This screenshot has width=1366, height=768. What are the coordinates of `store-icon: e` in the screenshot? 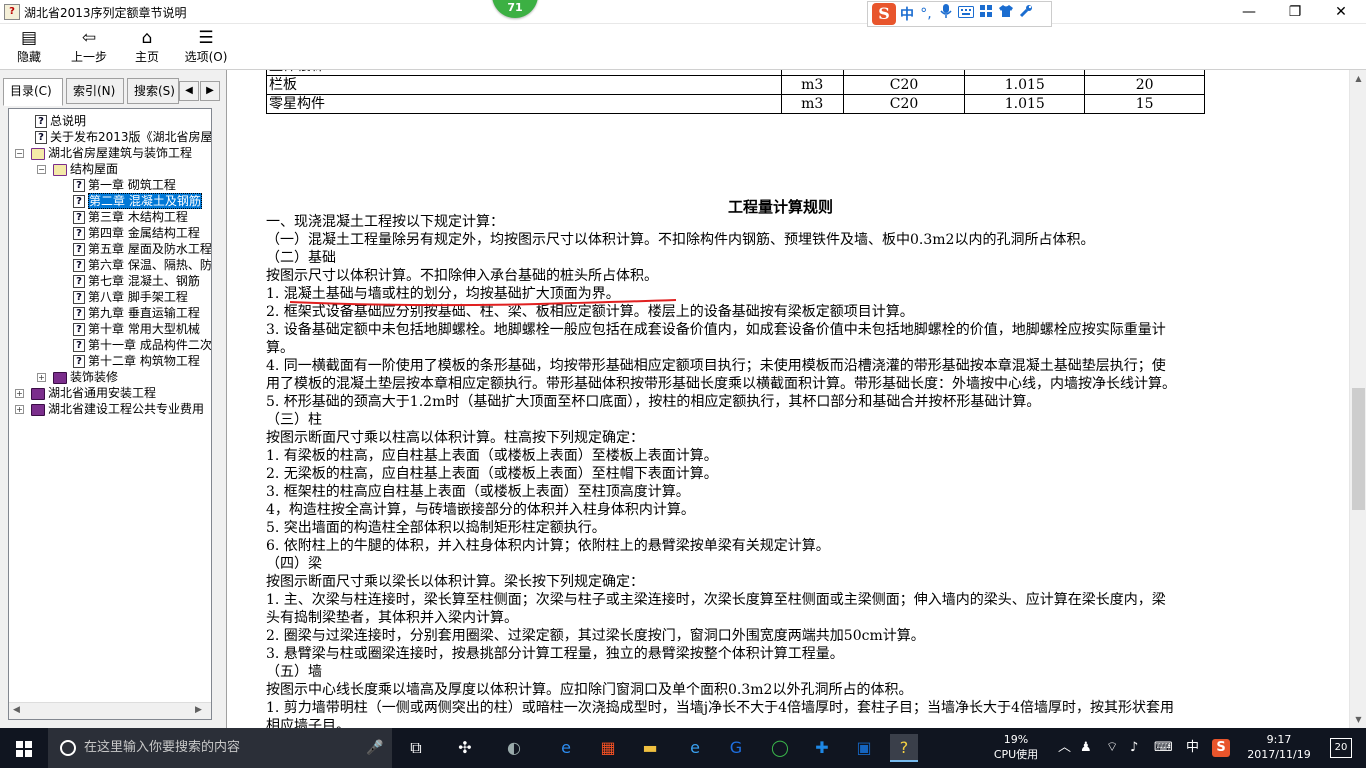 It's located at (566, 748).